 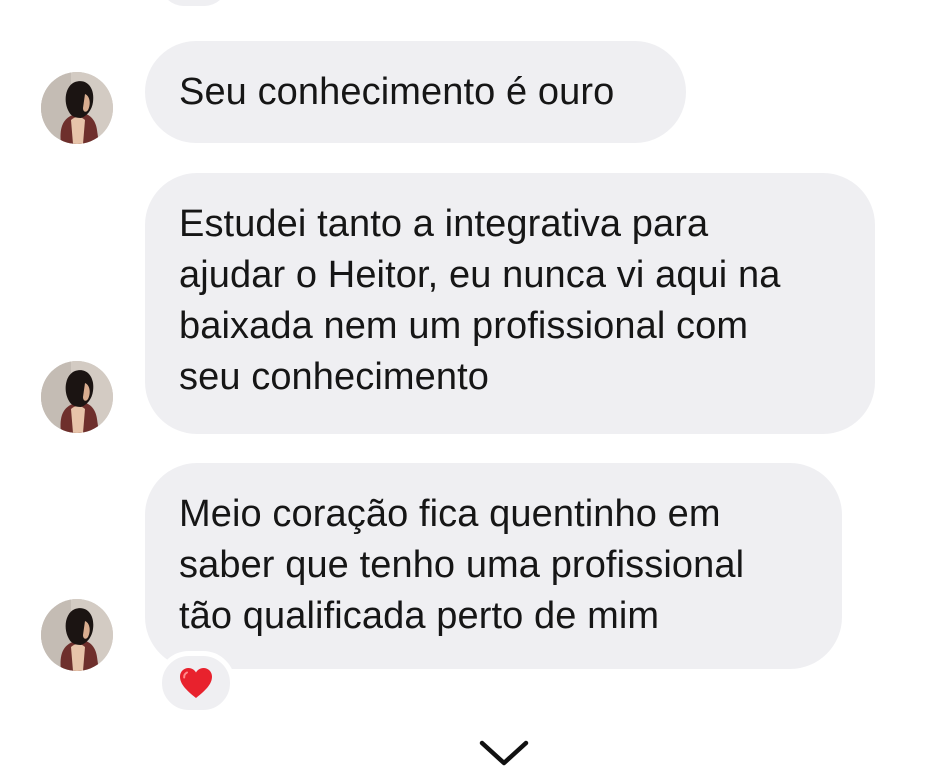 I want to click on scroll-down-button, so click(x=504, y=755).